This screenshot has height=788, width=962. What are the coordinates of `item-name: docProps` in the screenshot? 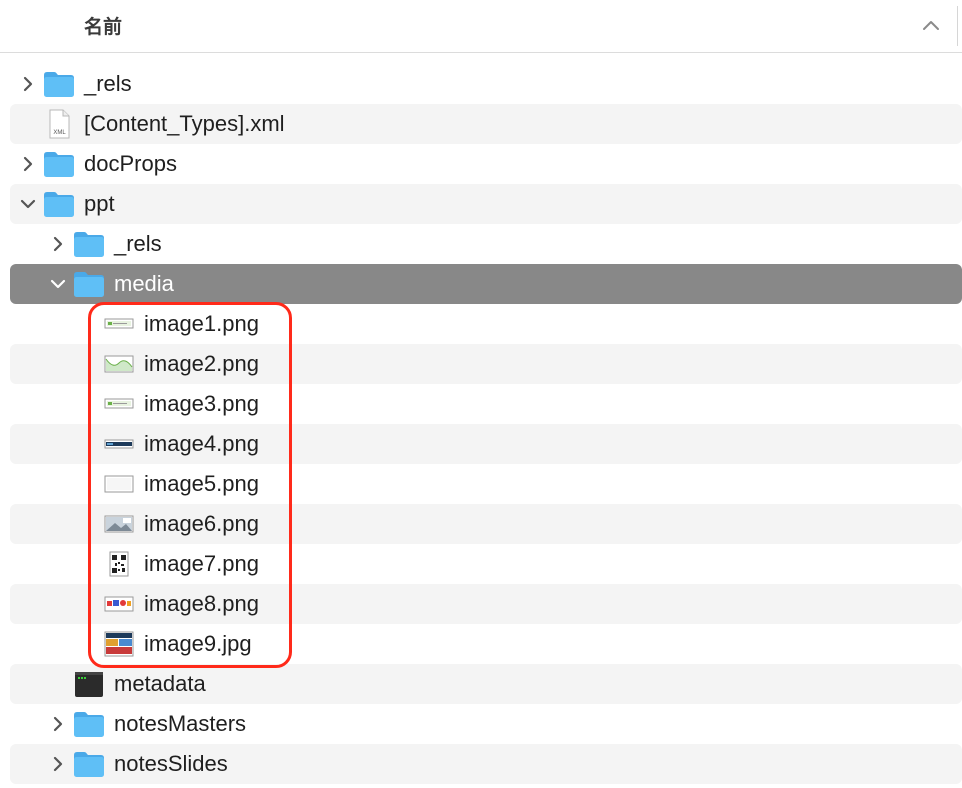 It's located at (130, 163).